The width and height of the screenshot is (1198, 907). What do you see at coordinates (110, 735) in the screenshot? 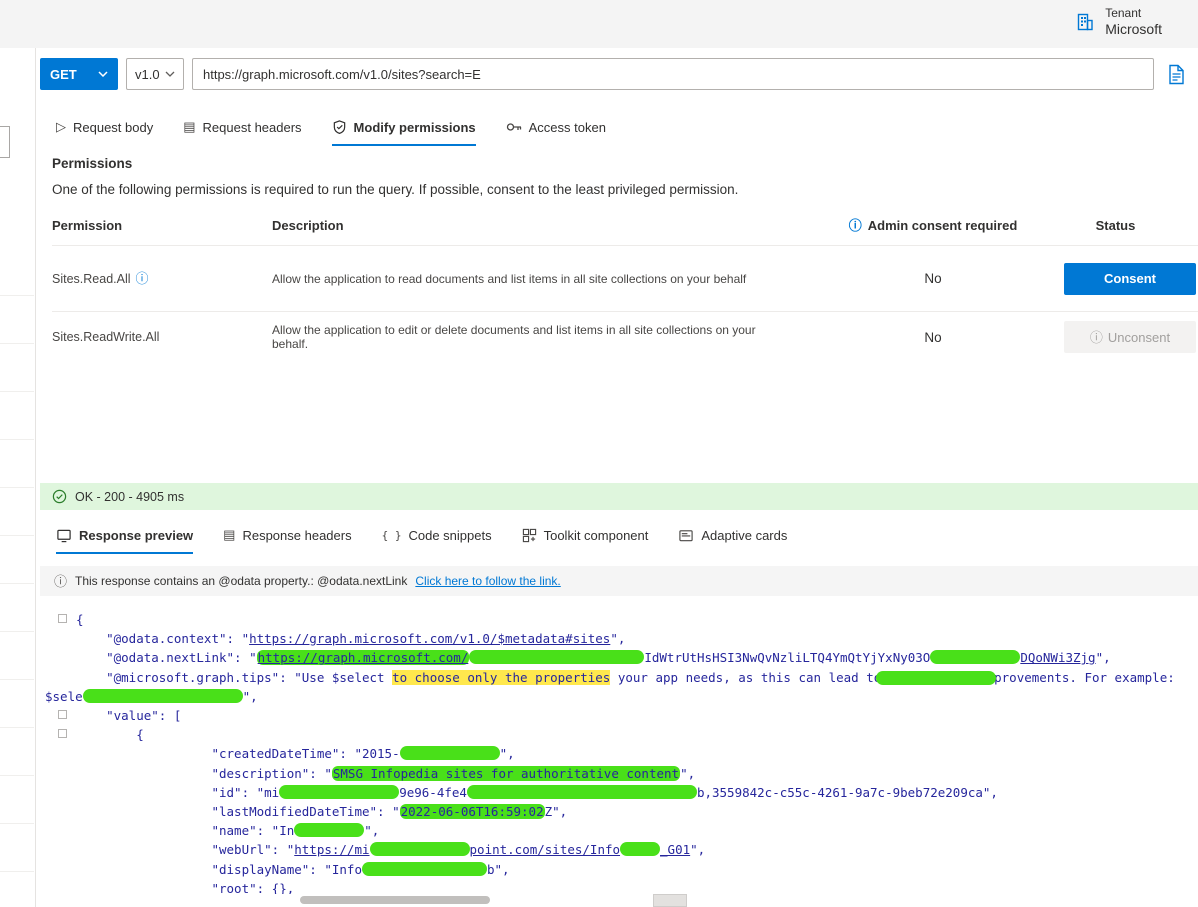
I see `code-text: {` at bounding box center [110, 735].